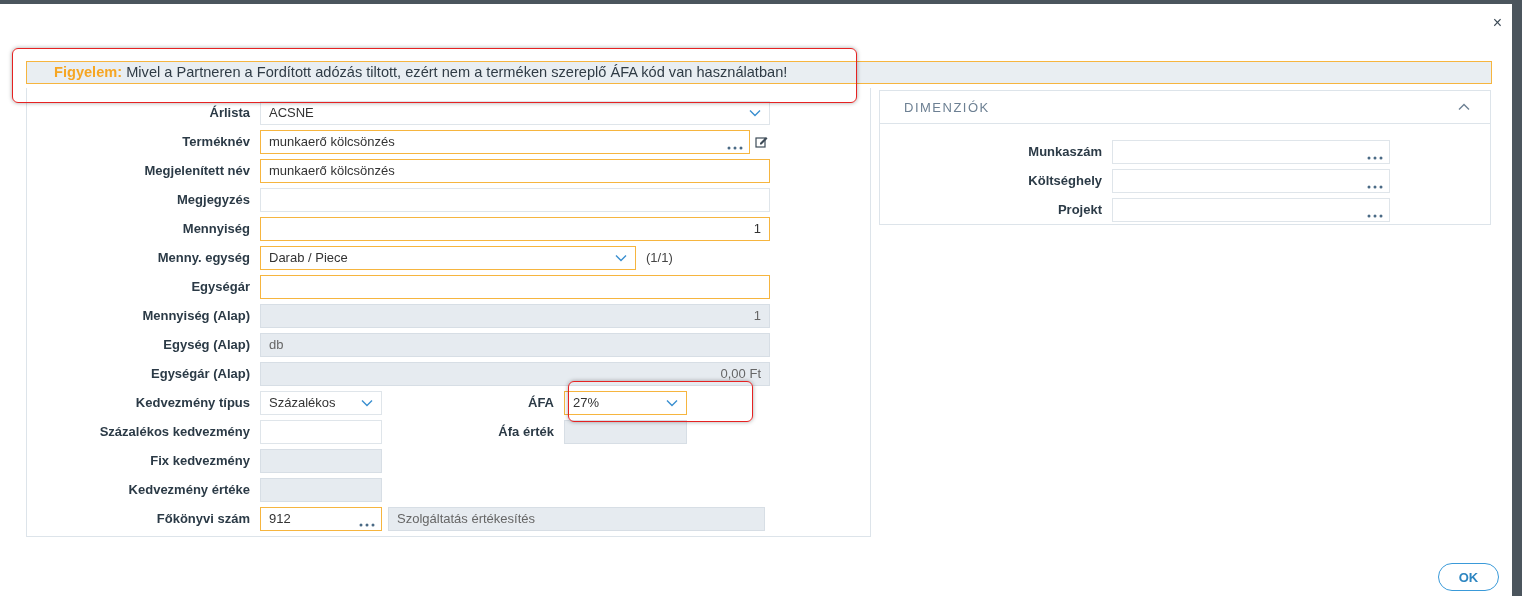 Image resolution: width=1522 pixels, height=596 pixels. What do you see at coordinates (216, 228) in the screenshot?
I see `field-label: Mennyiség` at bounding box center [216, 228].